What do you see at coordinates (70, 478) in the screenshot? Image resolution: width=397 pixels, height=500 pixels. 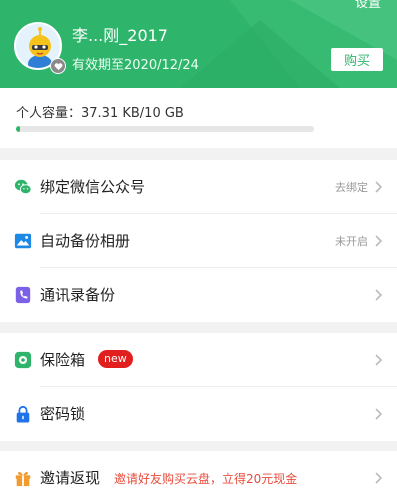 I see `menu-item-label: 邀请返现` at bounding box center [70, 478].